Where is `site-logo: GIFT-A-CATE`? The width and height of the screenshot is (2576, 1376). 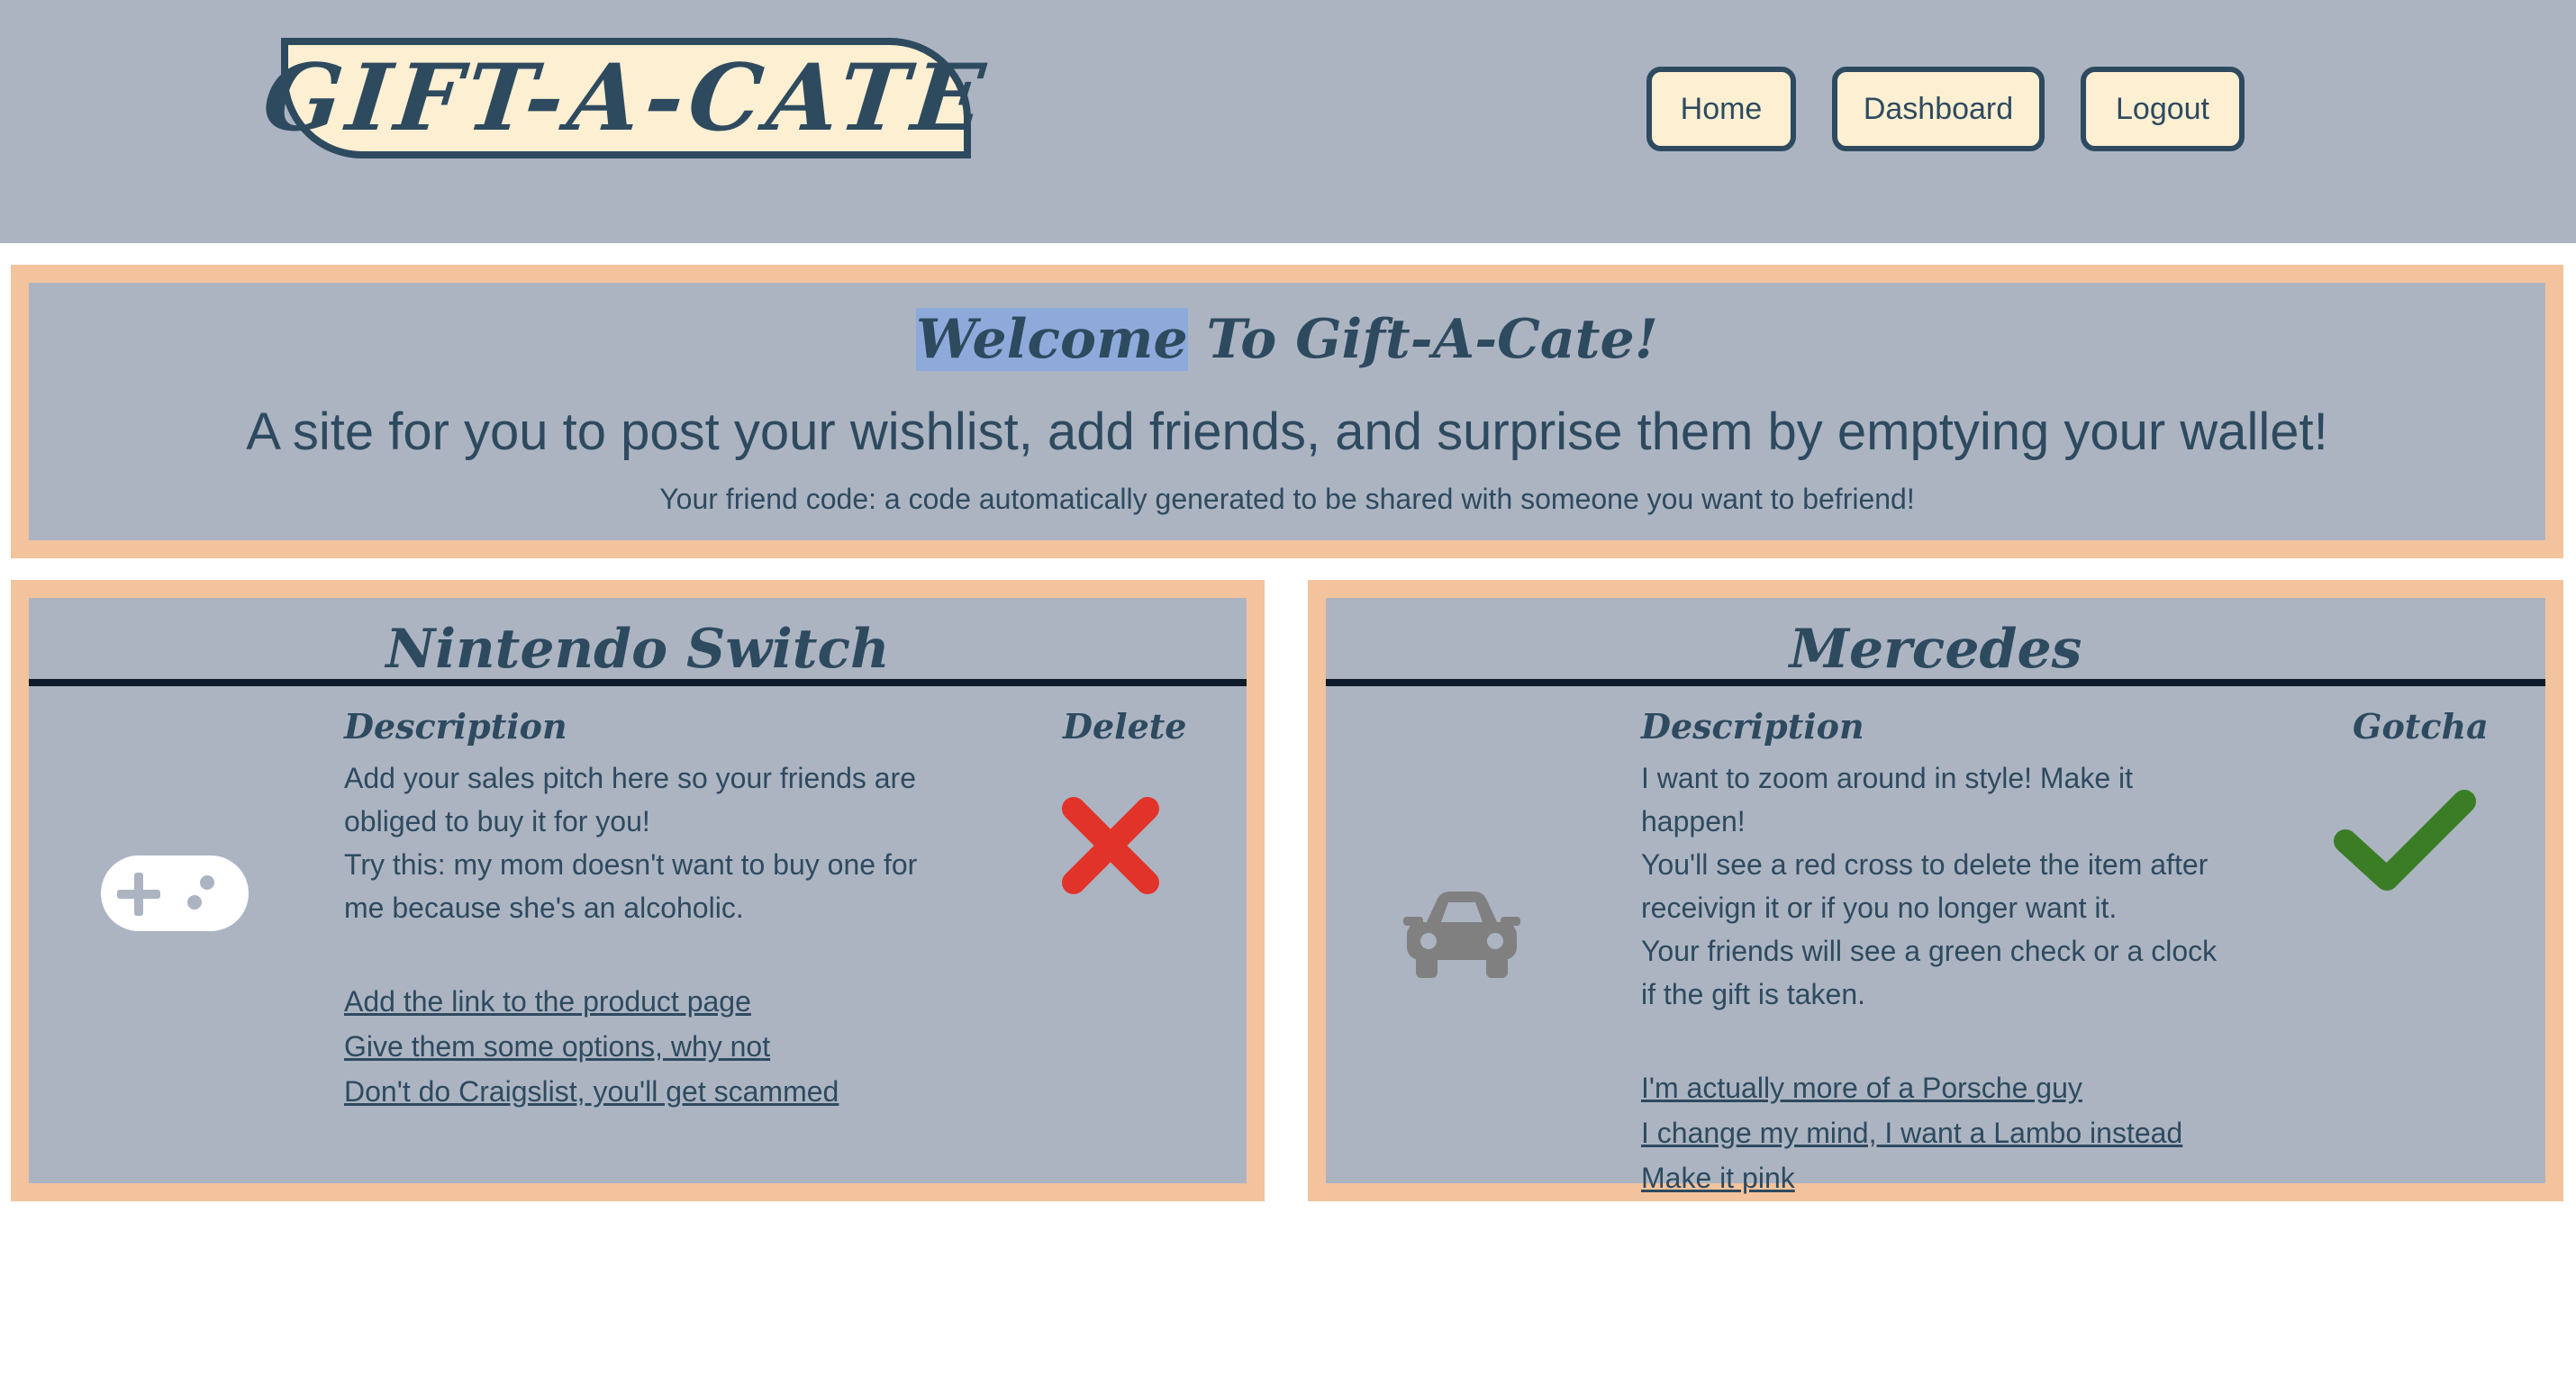
site-logo: GIFT-A-CATE is located at coordinates (626, 98).